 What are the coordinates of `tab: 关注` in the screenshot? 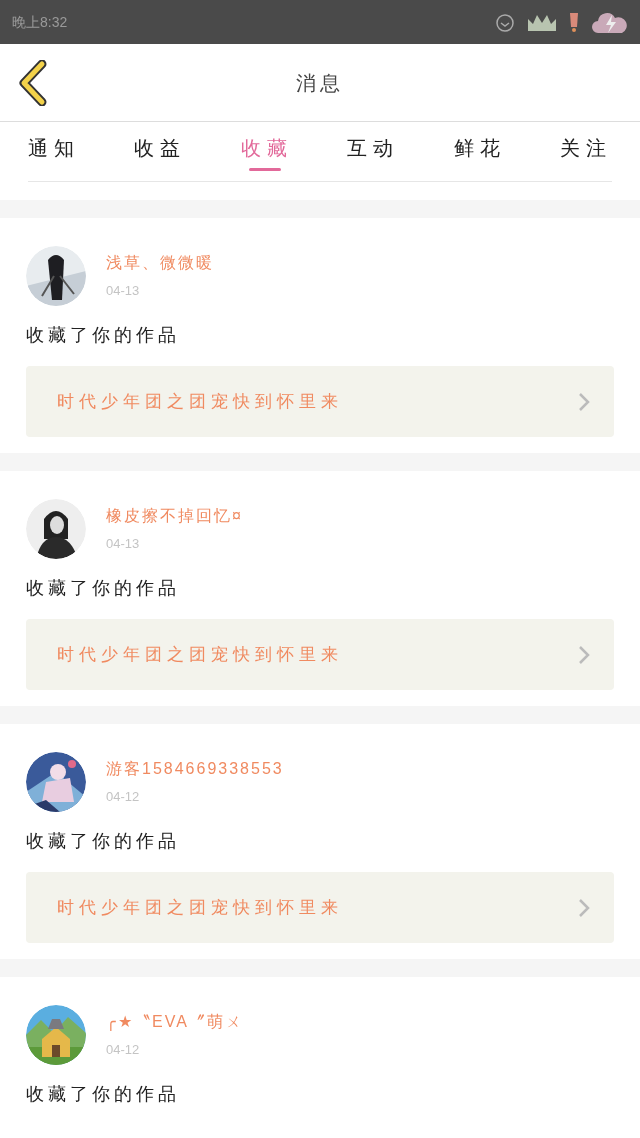 It's located at (585, 157).